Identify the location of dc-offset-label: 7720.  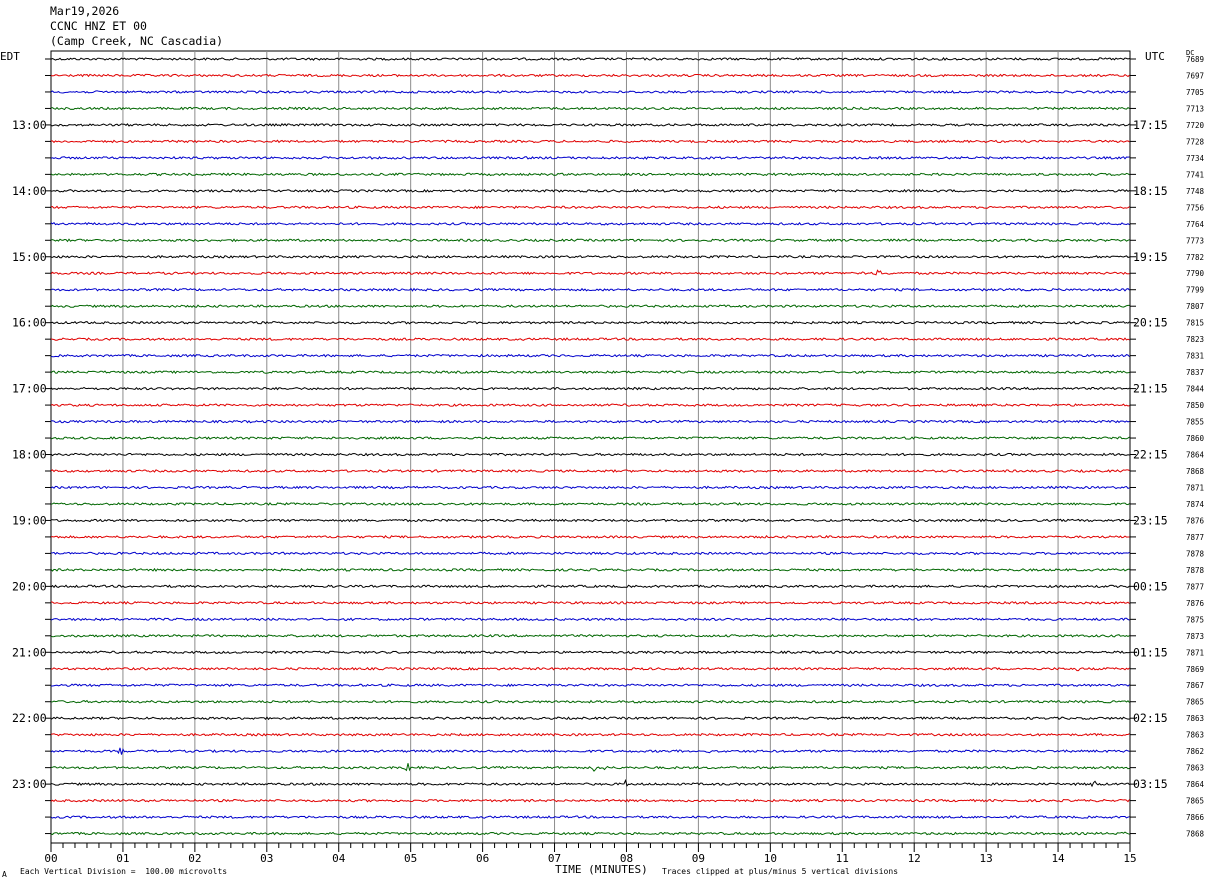
(1195, 125).